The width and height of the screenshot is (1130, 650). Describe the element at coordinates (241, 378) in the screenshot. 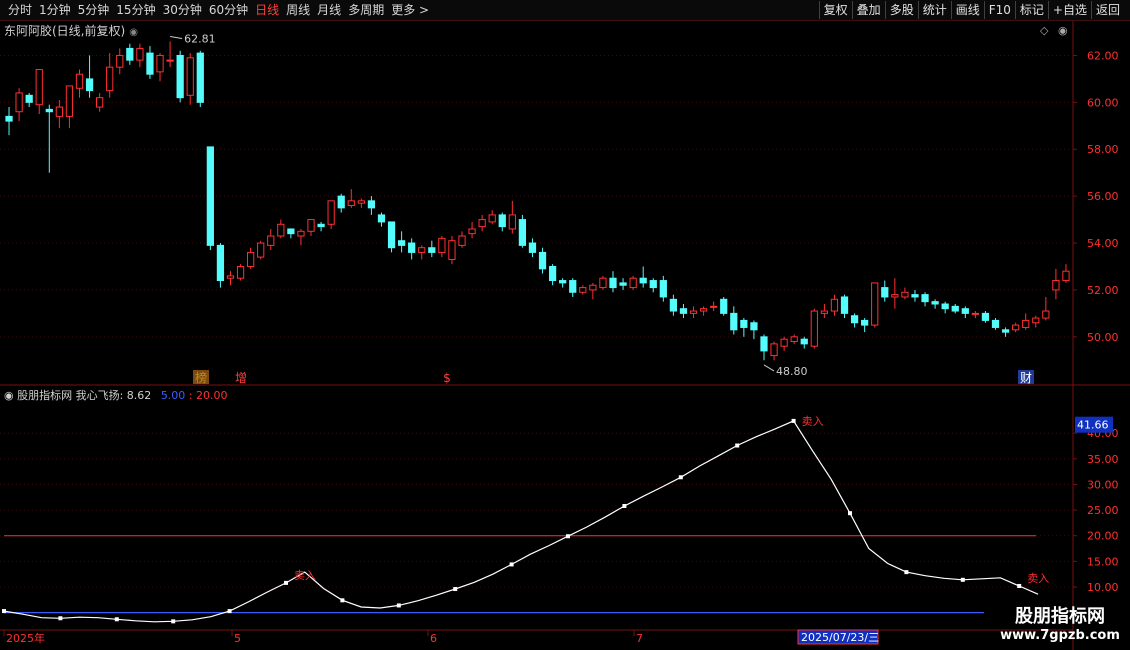

I see `event-marker: 增` at that location.